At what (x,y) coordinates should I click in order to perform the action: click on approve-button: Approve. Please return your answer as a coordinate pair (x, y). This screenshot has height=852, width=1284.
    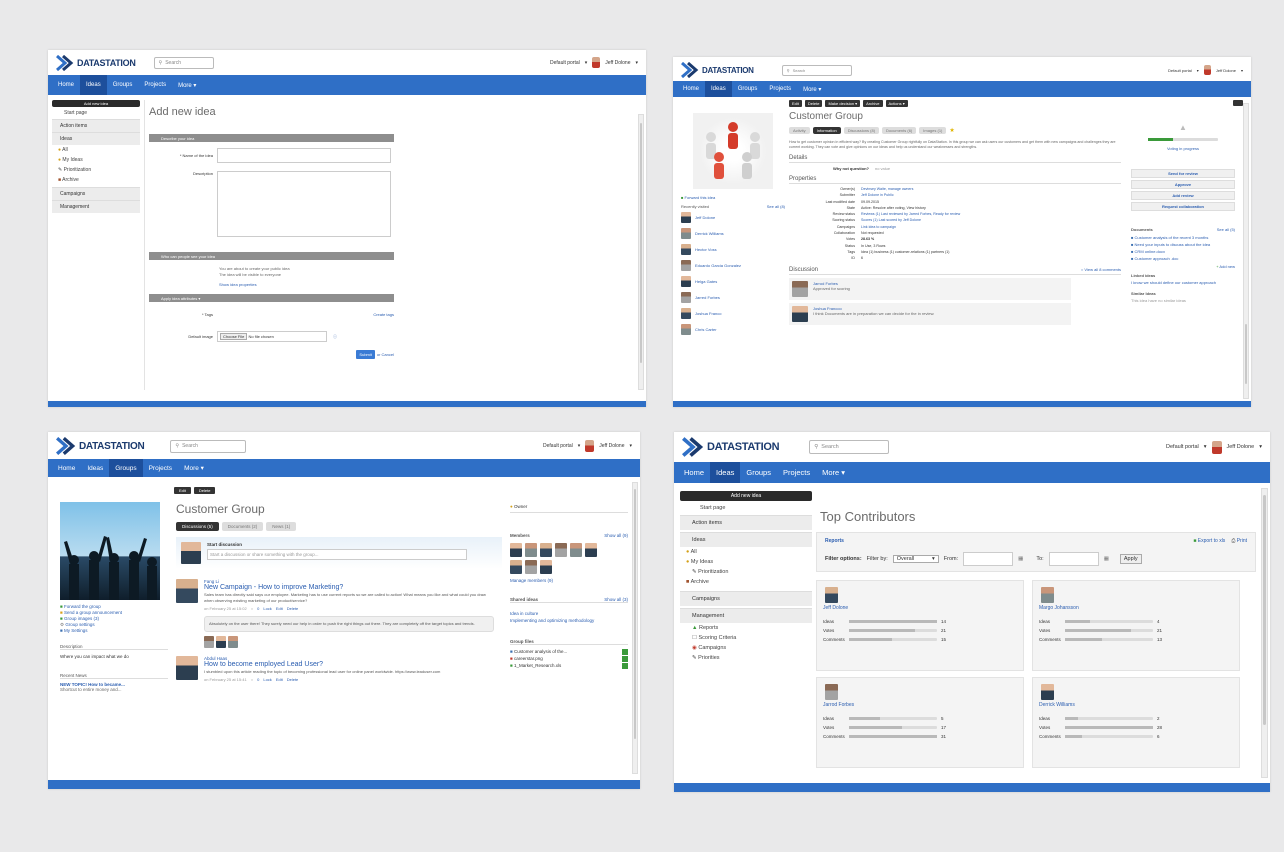
    Looking at the image, I should click on (1183, 184).